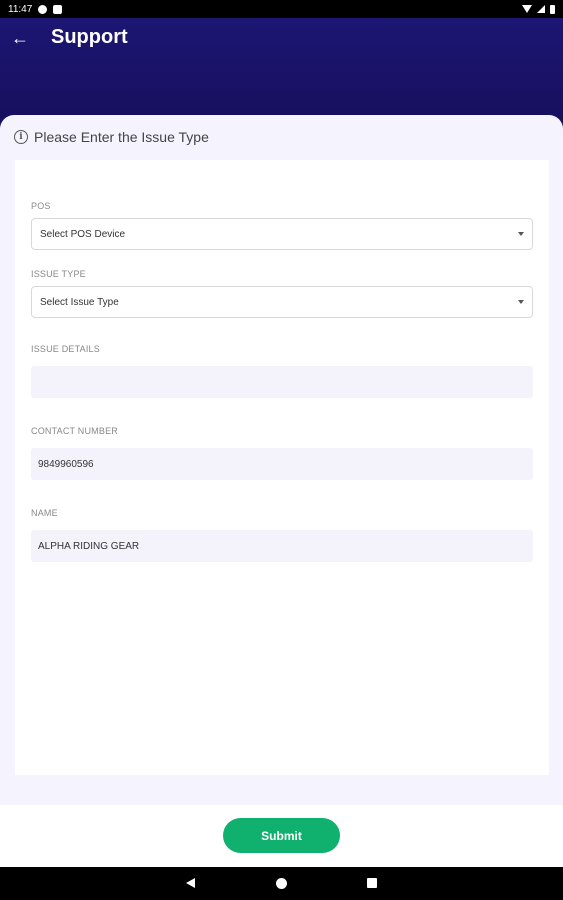  What do you see at coordinates (282, 382) in the screenshot?
I see `issue-details-input` at bounding box center [282, 382].